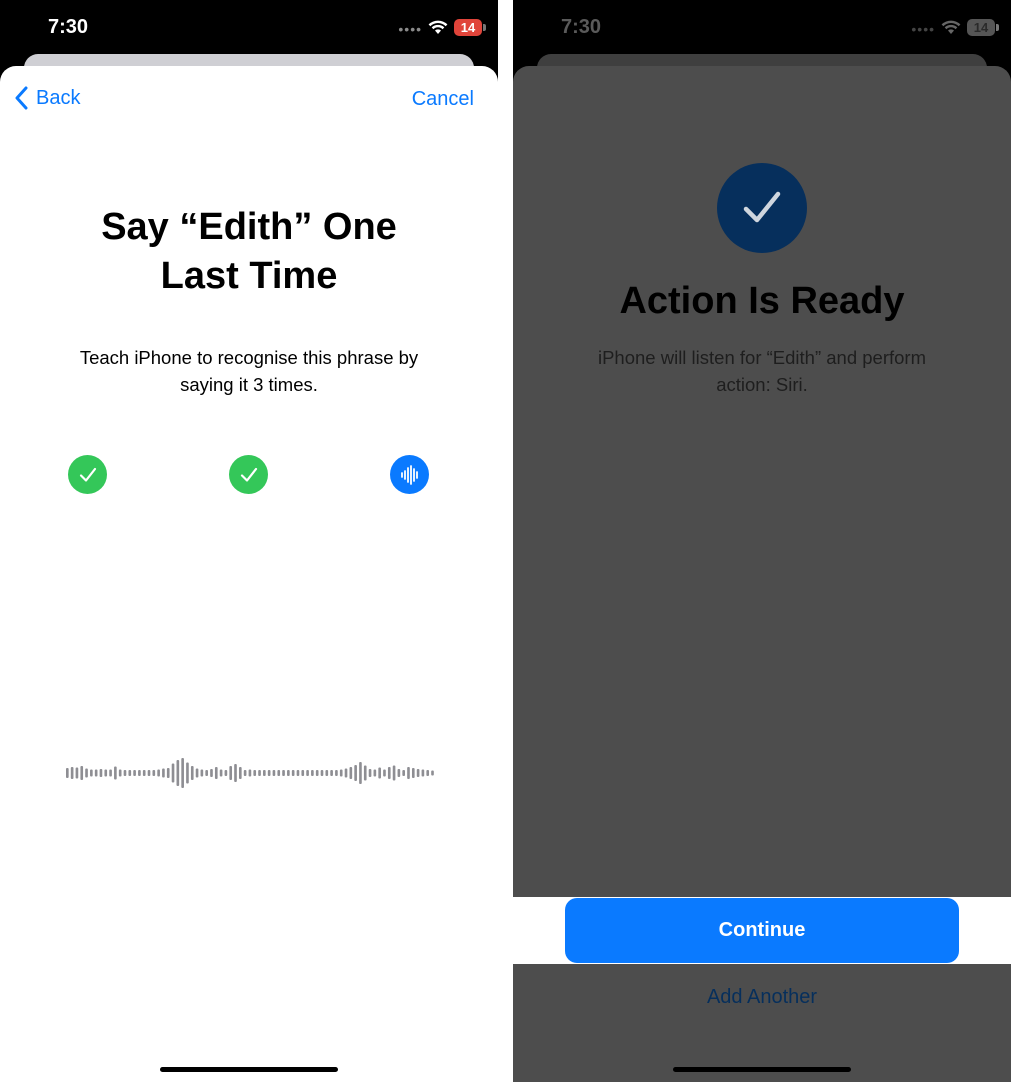  Describe the element at coordinates (762, 301) in the screenshot. I see `page-title: Action Is Ready` at that location.